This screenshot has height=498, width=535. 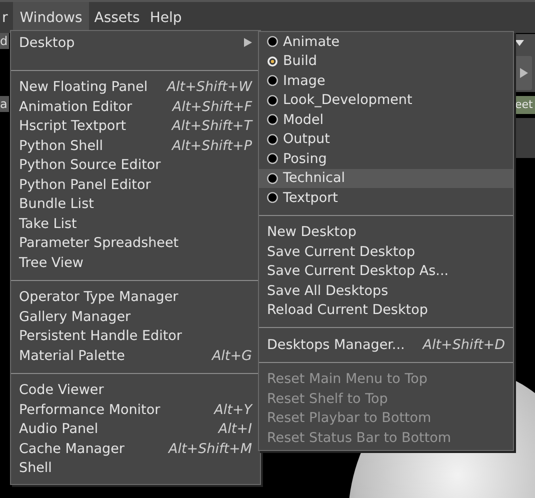 I want to click on menu-item: Look_Development, so click(x=386, y=100).